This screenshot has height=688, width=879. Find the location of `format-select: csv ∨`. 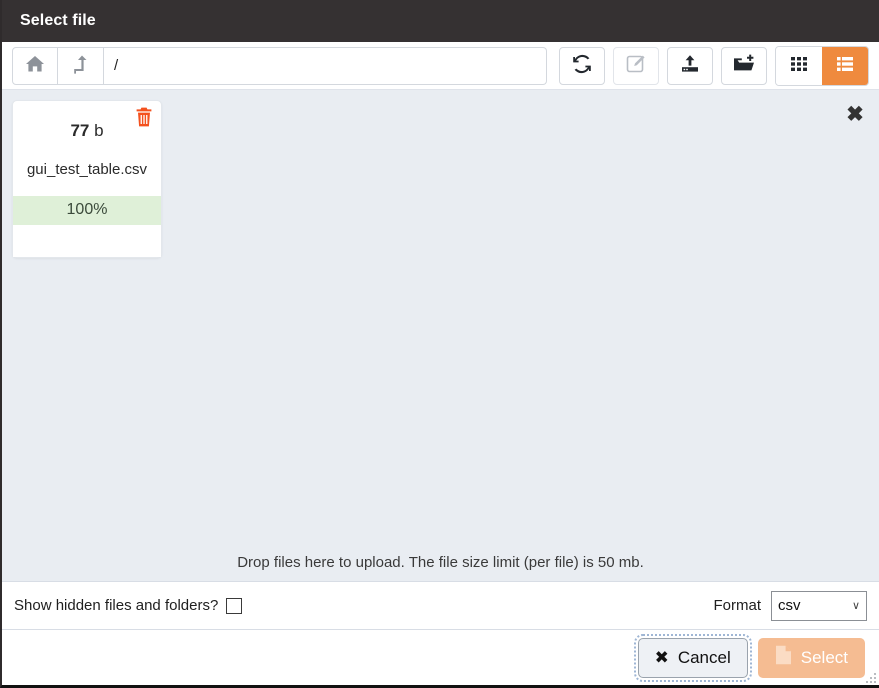

format-select: csv ∨ is located at coordinates (819, 605).